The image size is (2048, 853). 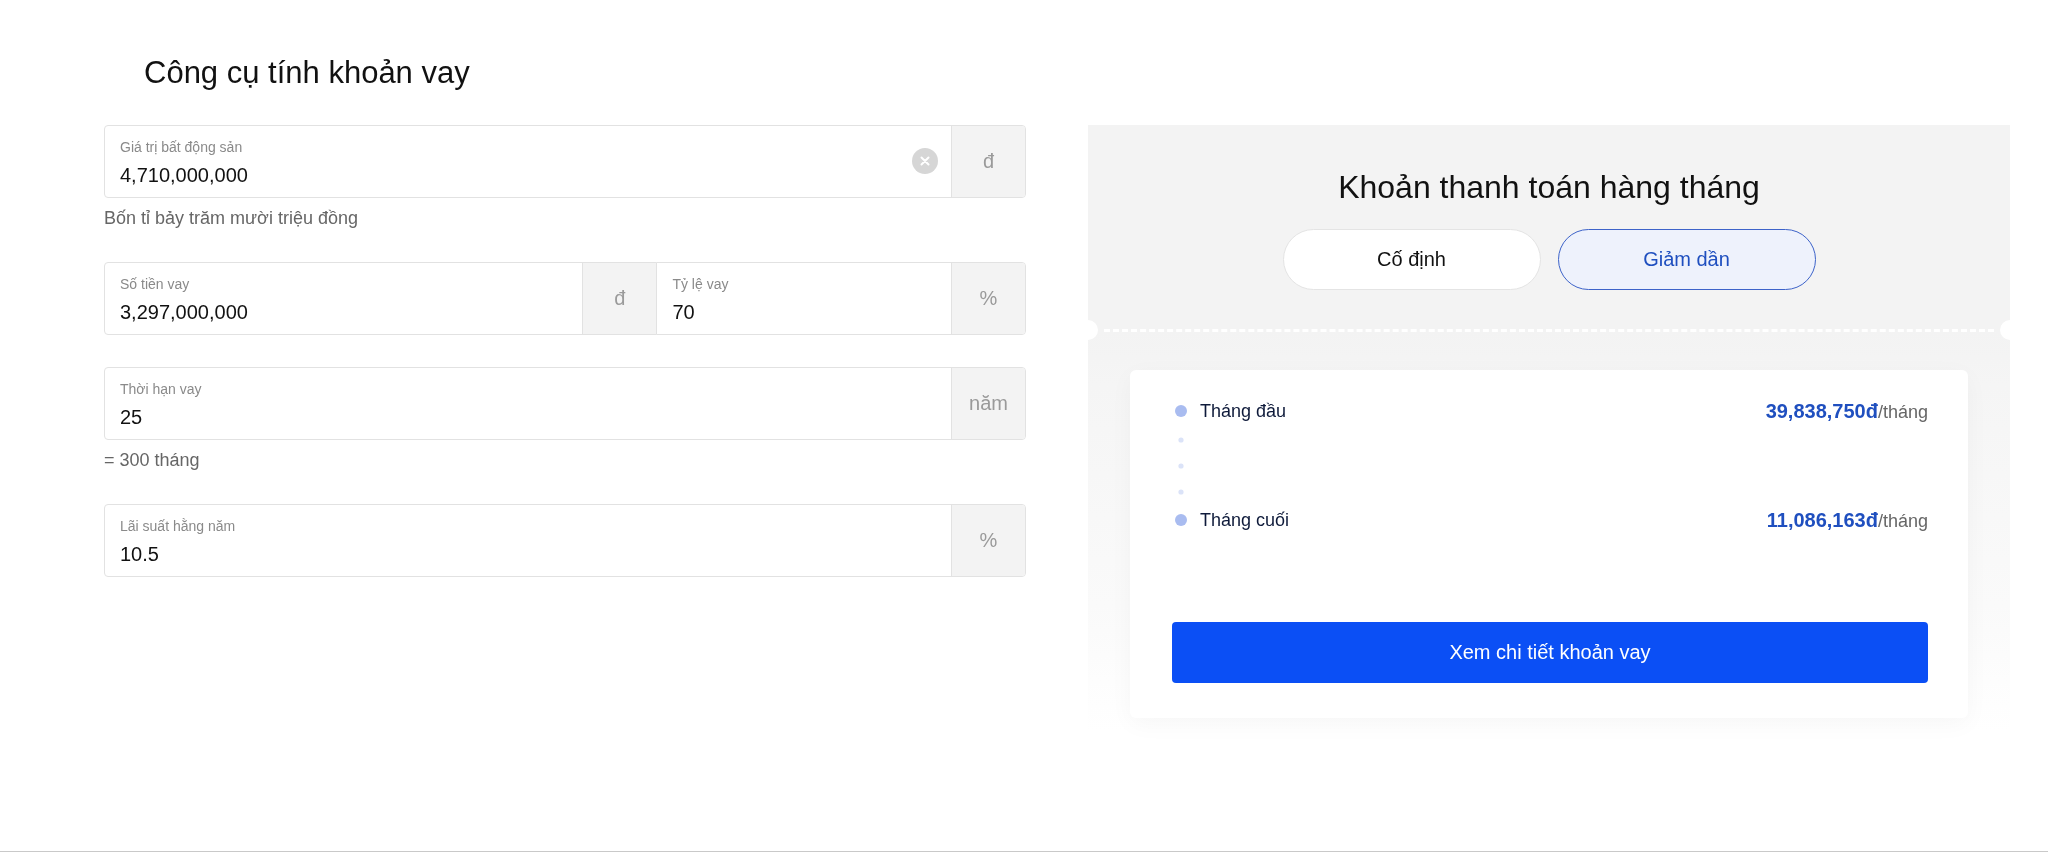 What do you see at coordinates (700, 284) in the screenshot?
I see `field-label: Tỷ lệ vay` at bounding box center [700, 284].